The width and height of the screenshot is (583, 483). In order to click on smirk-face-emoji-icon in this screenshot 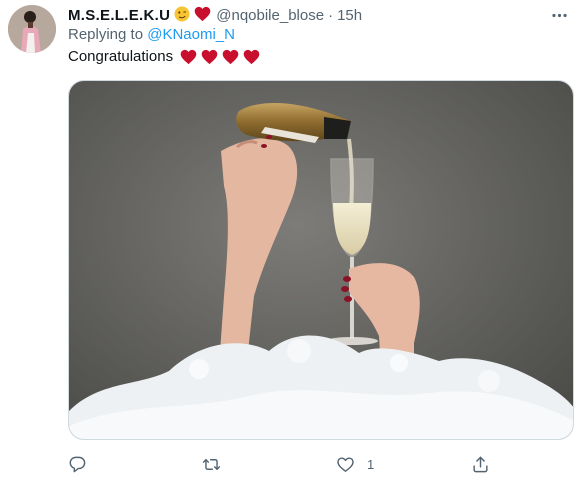, I will do `click(182, 15)`.